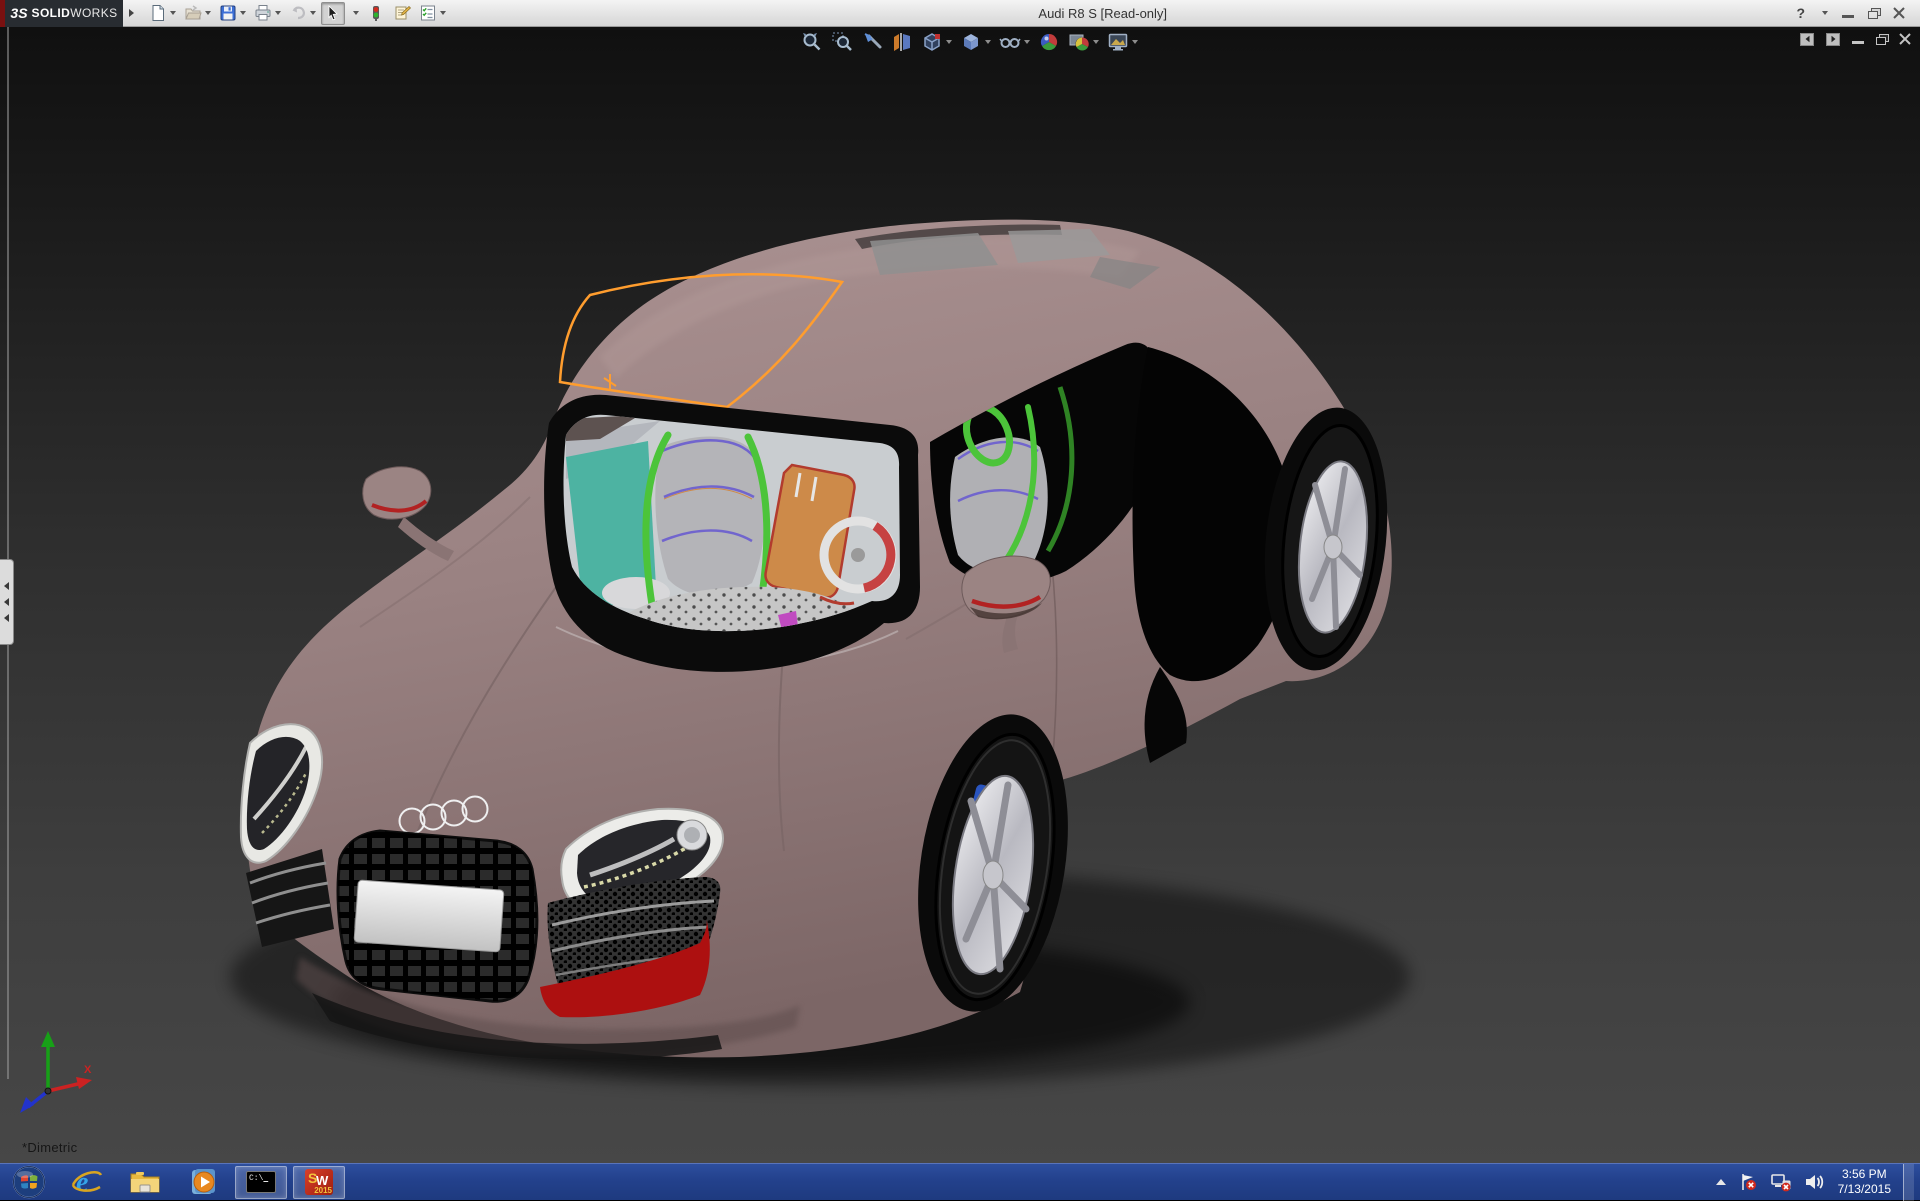 The width and height of the screenshot is (1920, 1201). What do you see at coordinates (733, 533) in the screenshot?
I see `windshield` at bounding box center [733, 533].